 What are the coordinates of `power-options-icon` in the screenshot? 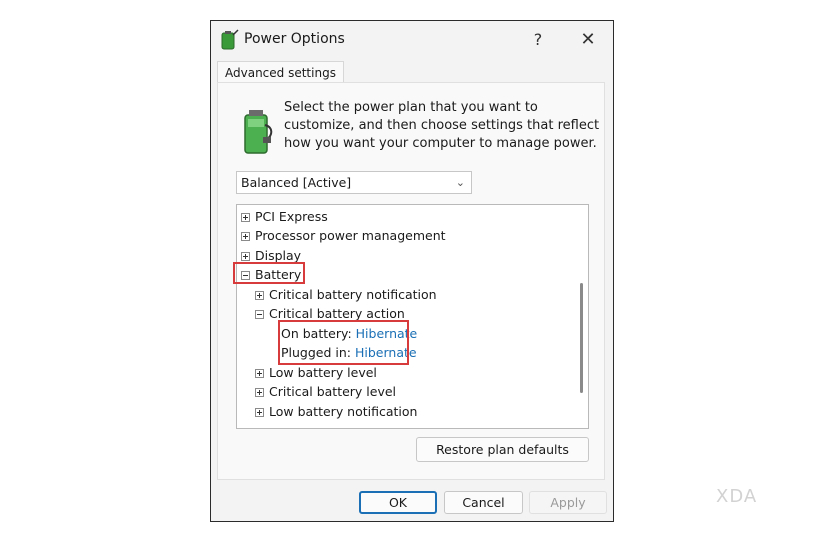 It's located at (230, 39).